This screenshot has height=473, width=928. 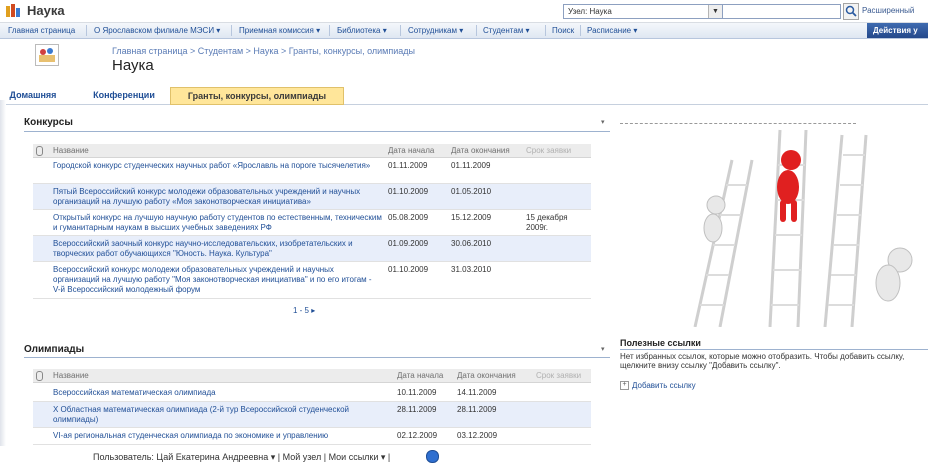 I want to click on plus-icon: +, so click(x=624, y=386).